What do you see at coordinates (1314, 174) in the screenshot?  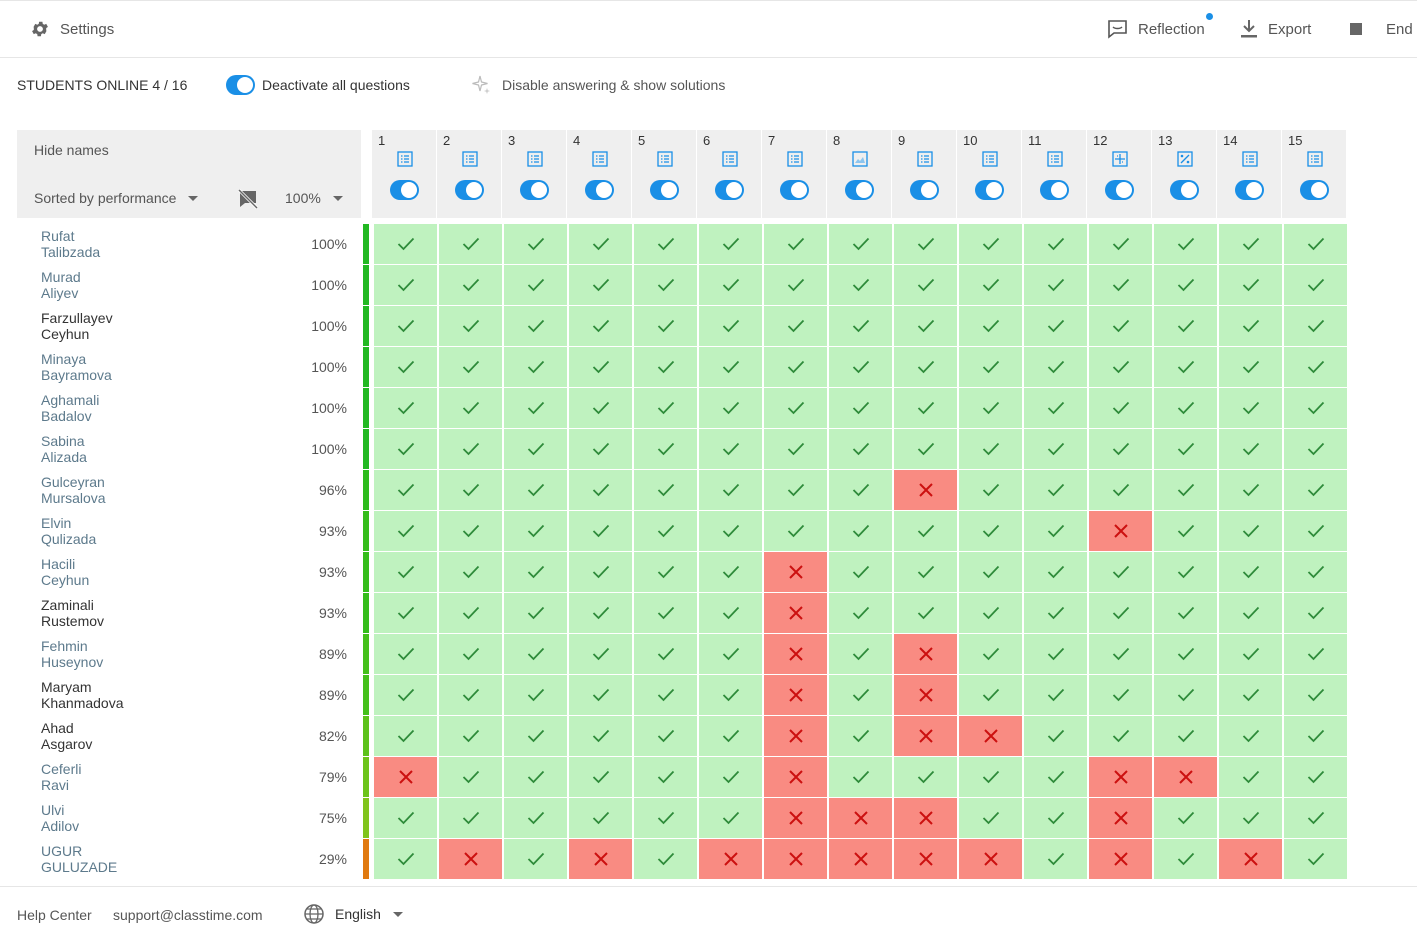 I see `question-column-header: 15` at bounding box center [1314, 174].